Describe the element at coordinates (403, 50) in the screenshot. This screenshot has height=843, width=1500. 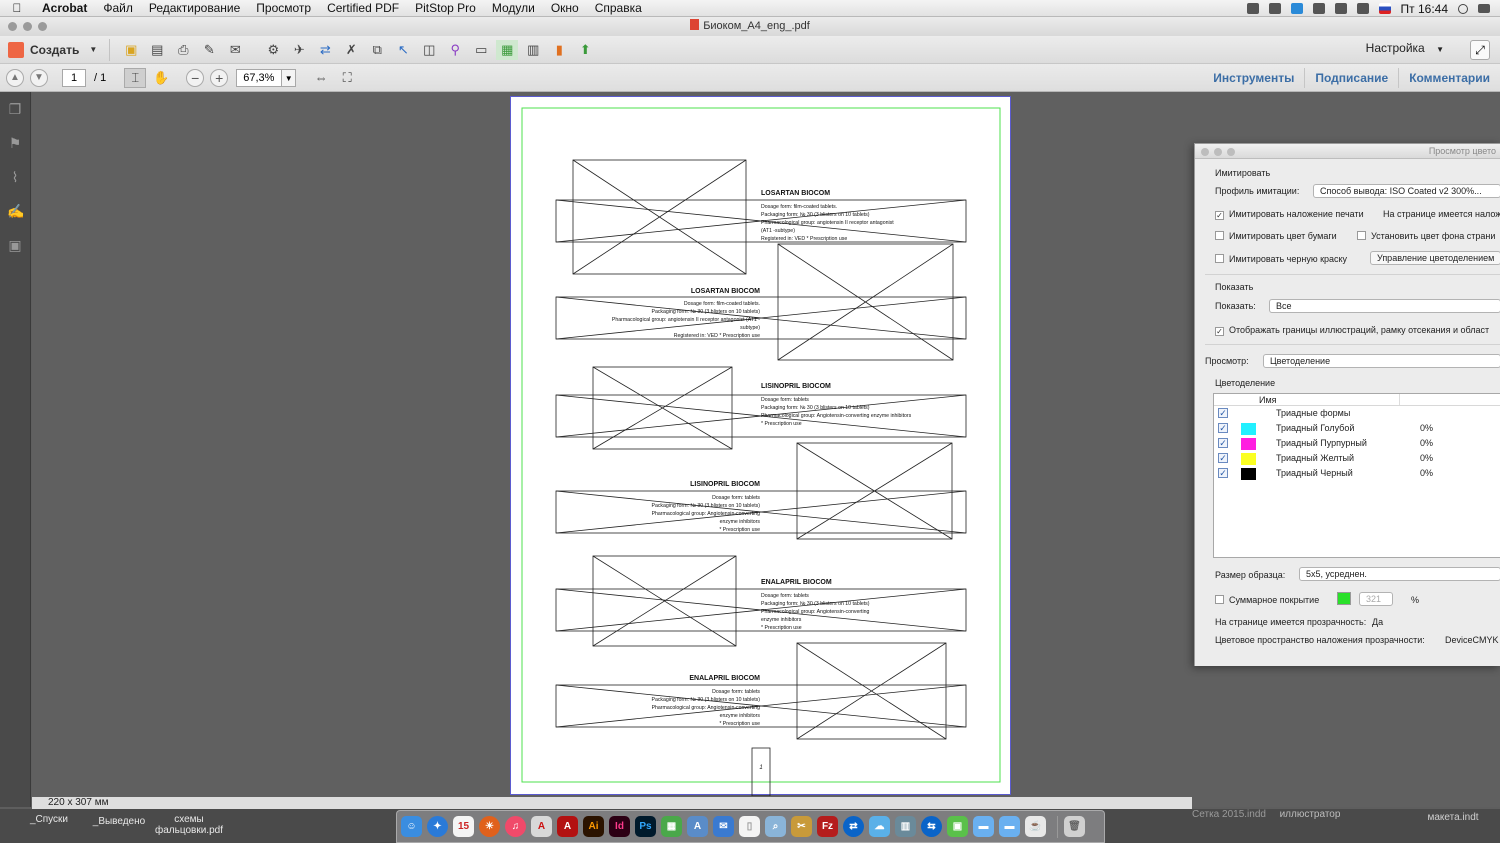
I see `select-object-icon: ↖` at that location.